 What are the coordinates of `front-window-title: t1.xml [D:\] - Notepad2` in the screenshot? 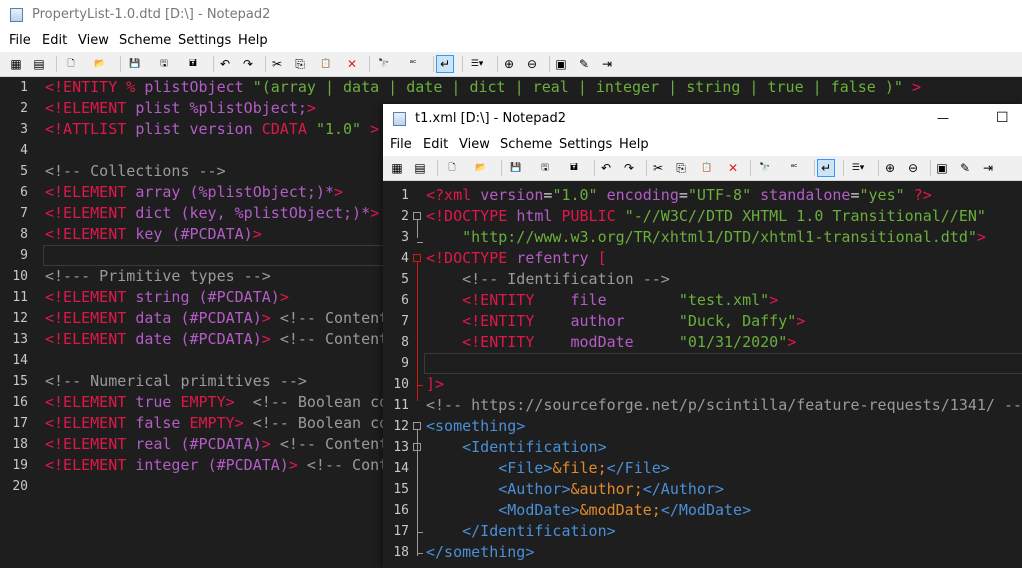 It's located at (490, 118).